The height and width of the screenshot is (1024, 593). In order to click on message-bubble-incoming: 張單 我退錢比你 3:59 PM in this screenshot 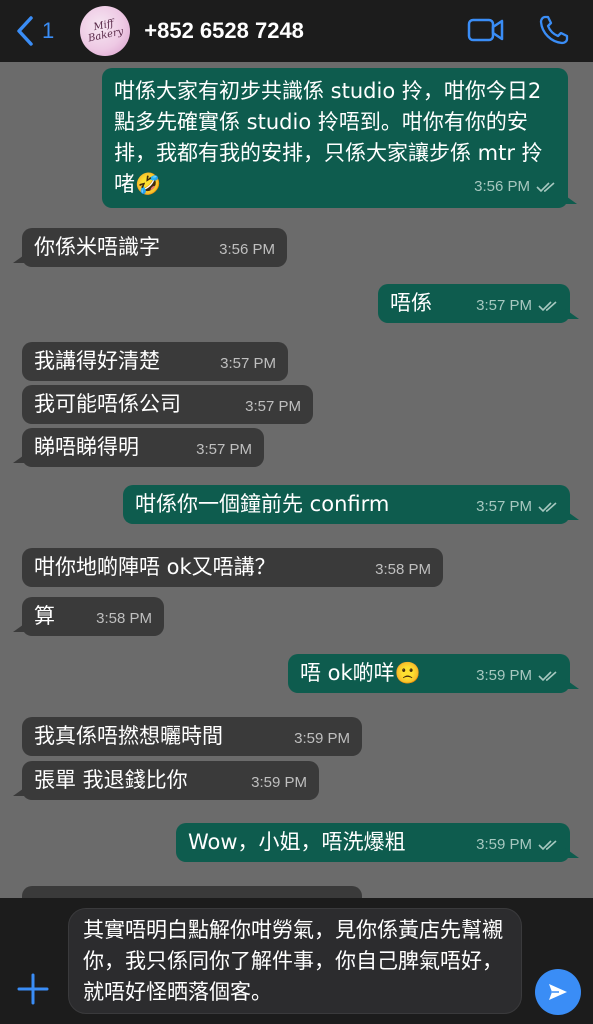, I will do `click(166, 780)`.